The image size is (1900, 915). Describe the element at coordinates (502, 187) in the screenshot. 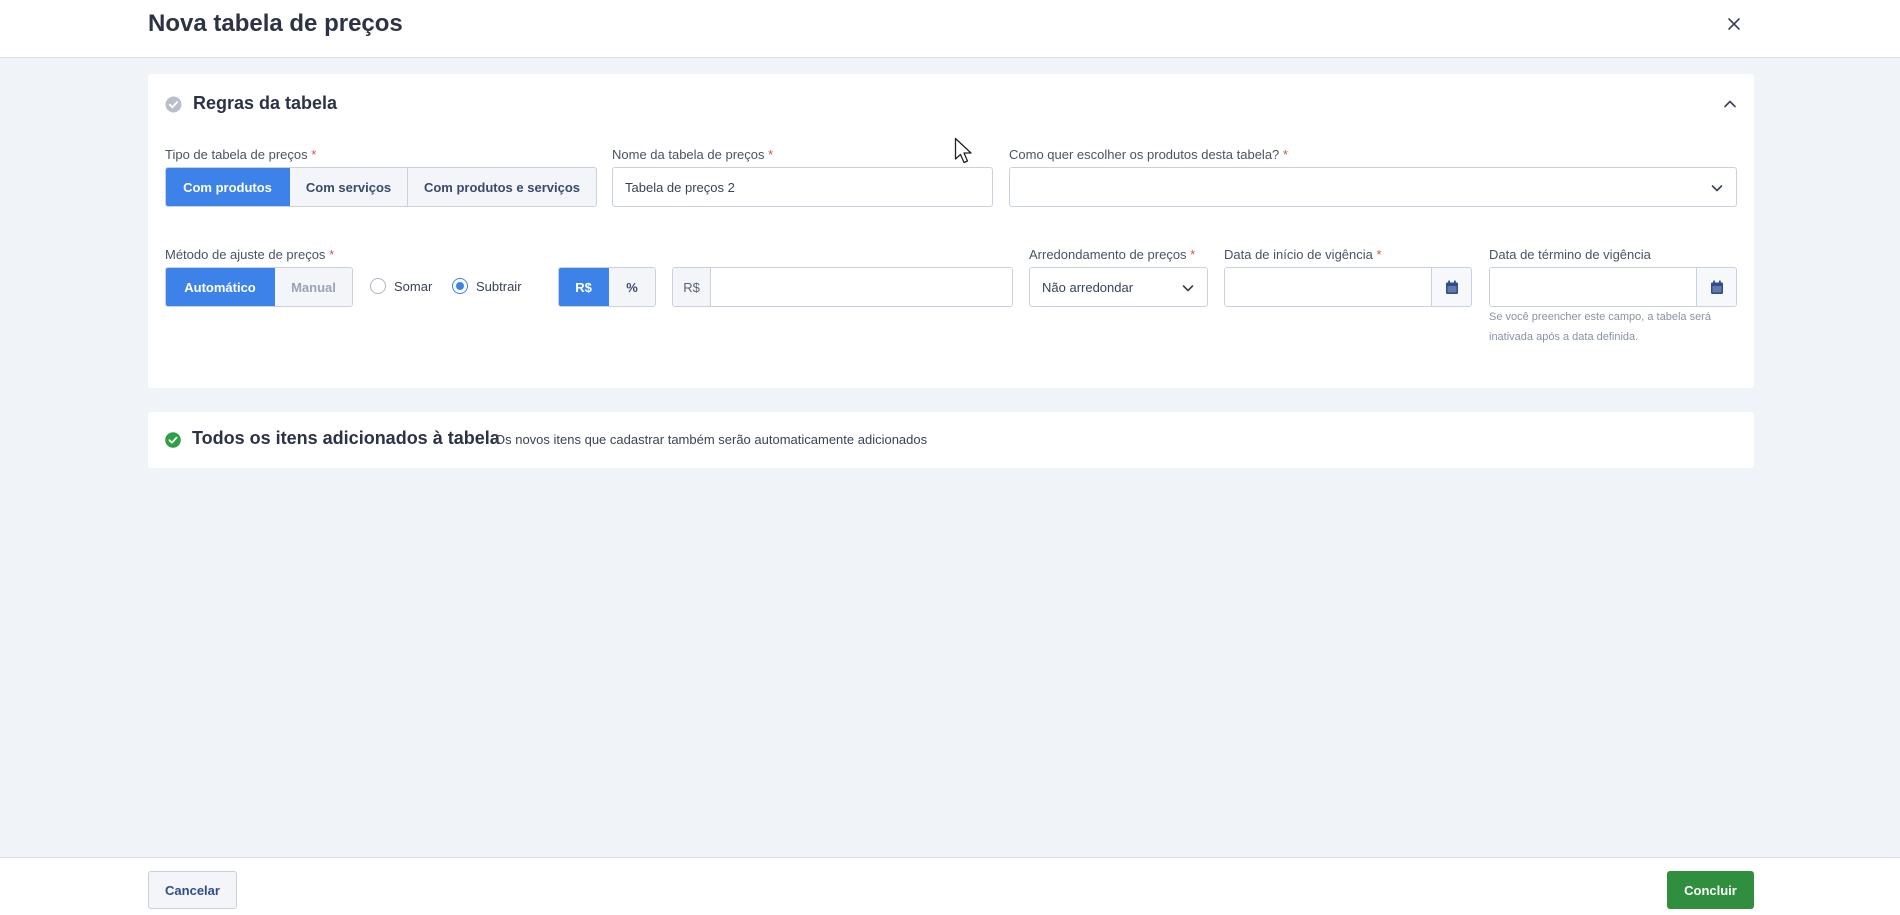

I see `price-type-products-services: Com produtos e serviços` at that location.